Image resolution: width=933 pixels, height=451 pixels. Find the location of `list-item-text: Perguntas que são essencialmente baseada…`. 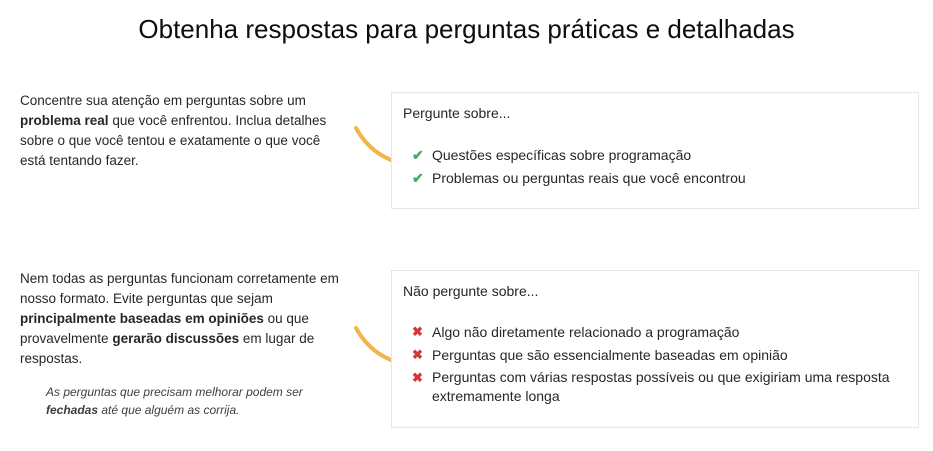

list-item-text: Perguntas que são essencialmente baseada… is located at coordinates (610, 354).